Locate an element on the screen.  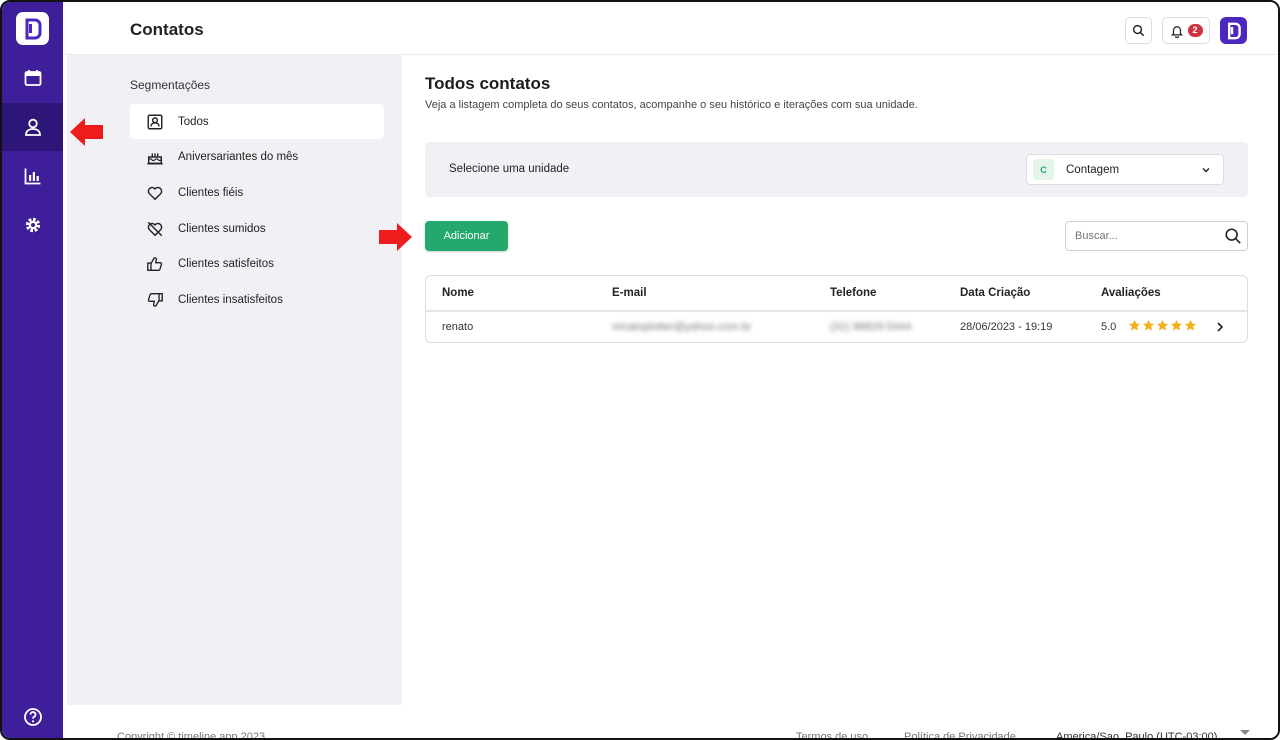
calendar-icon is located at coordinates (32, 78).